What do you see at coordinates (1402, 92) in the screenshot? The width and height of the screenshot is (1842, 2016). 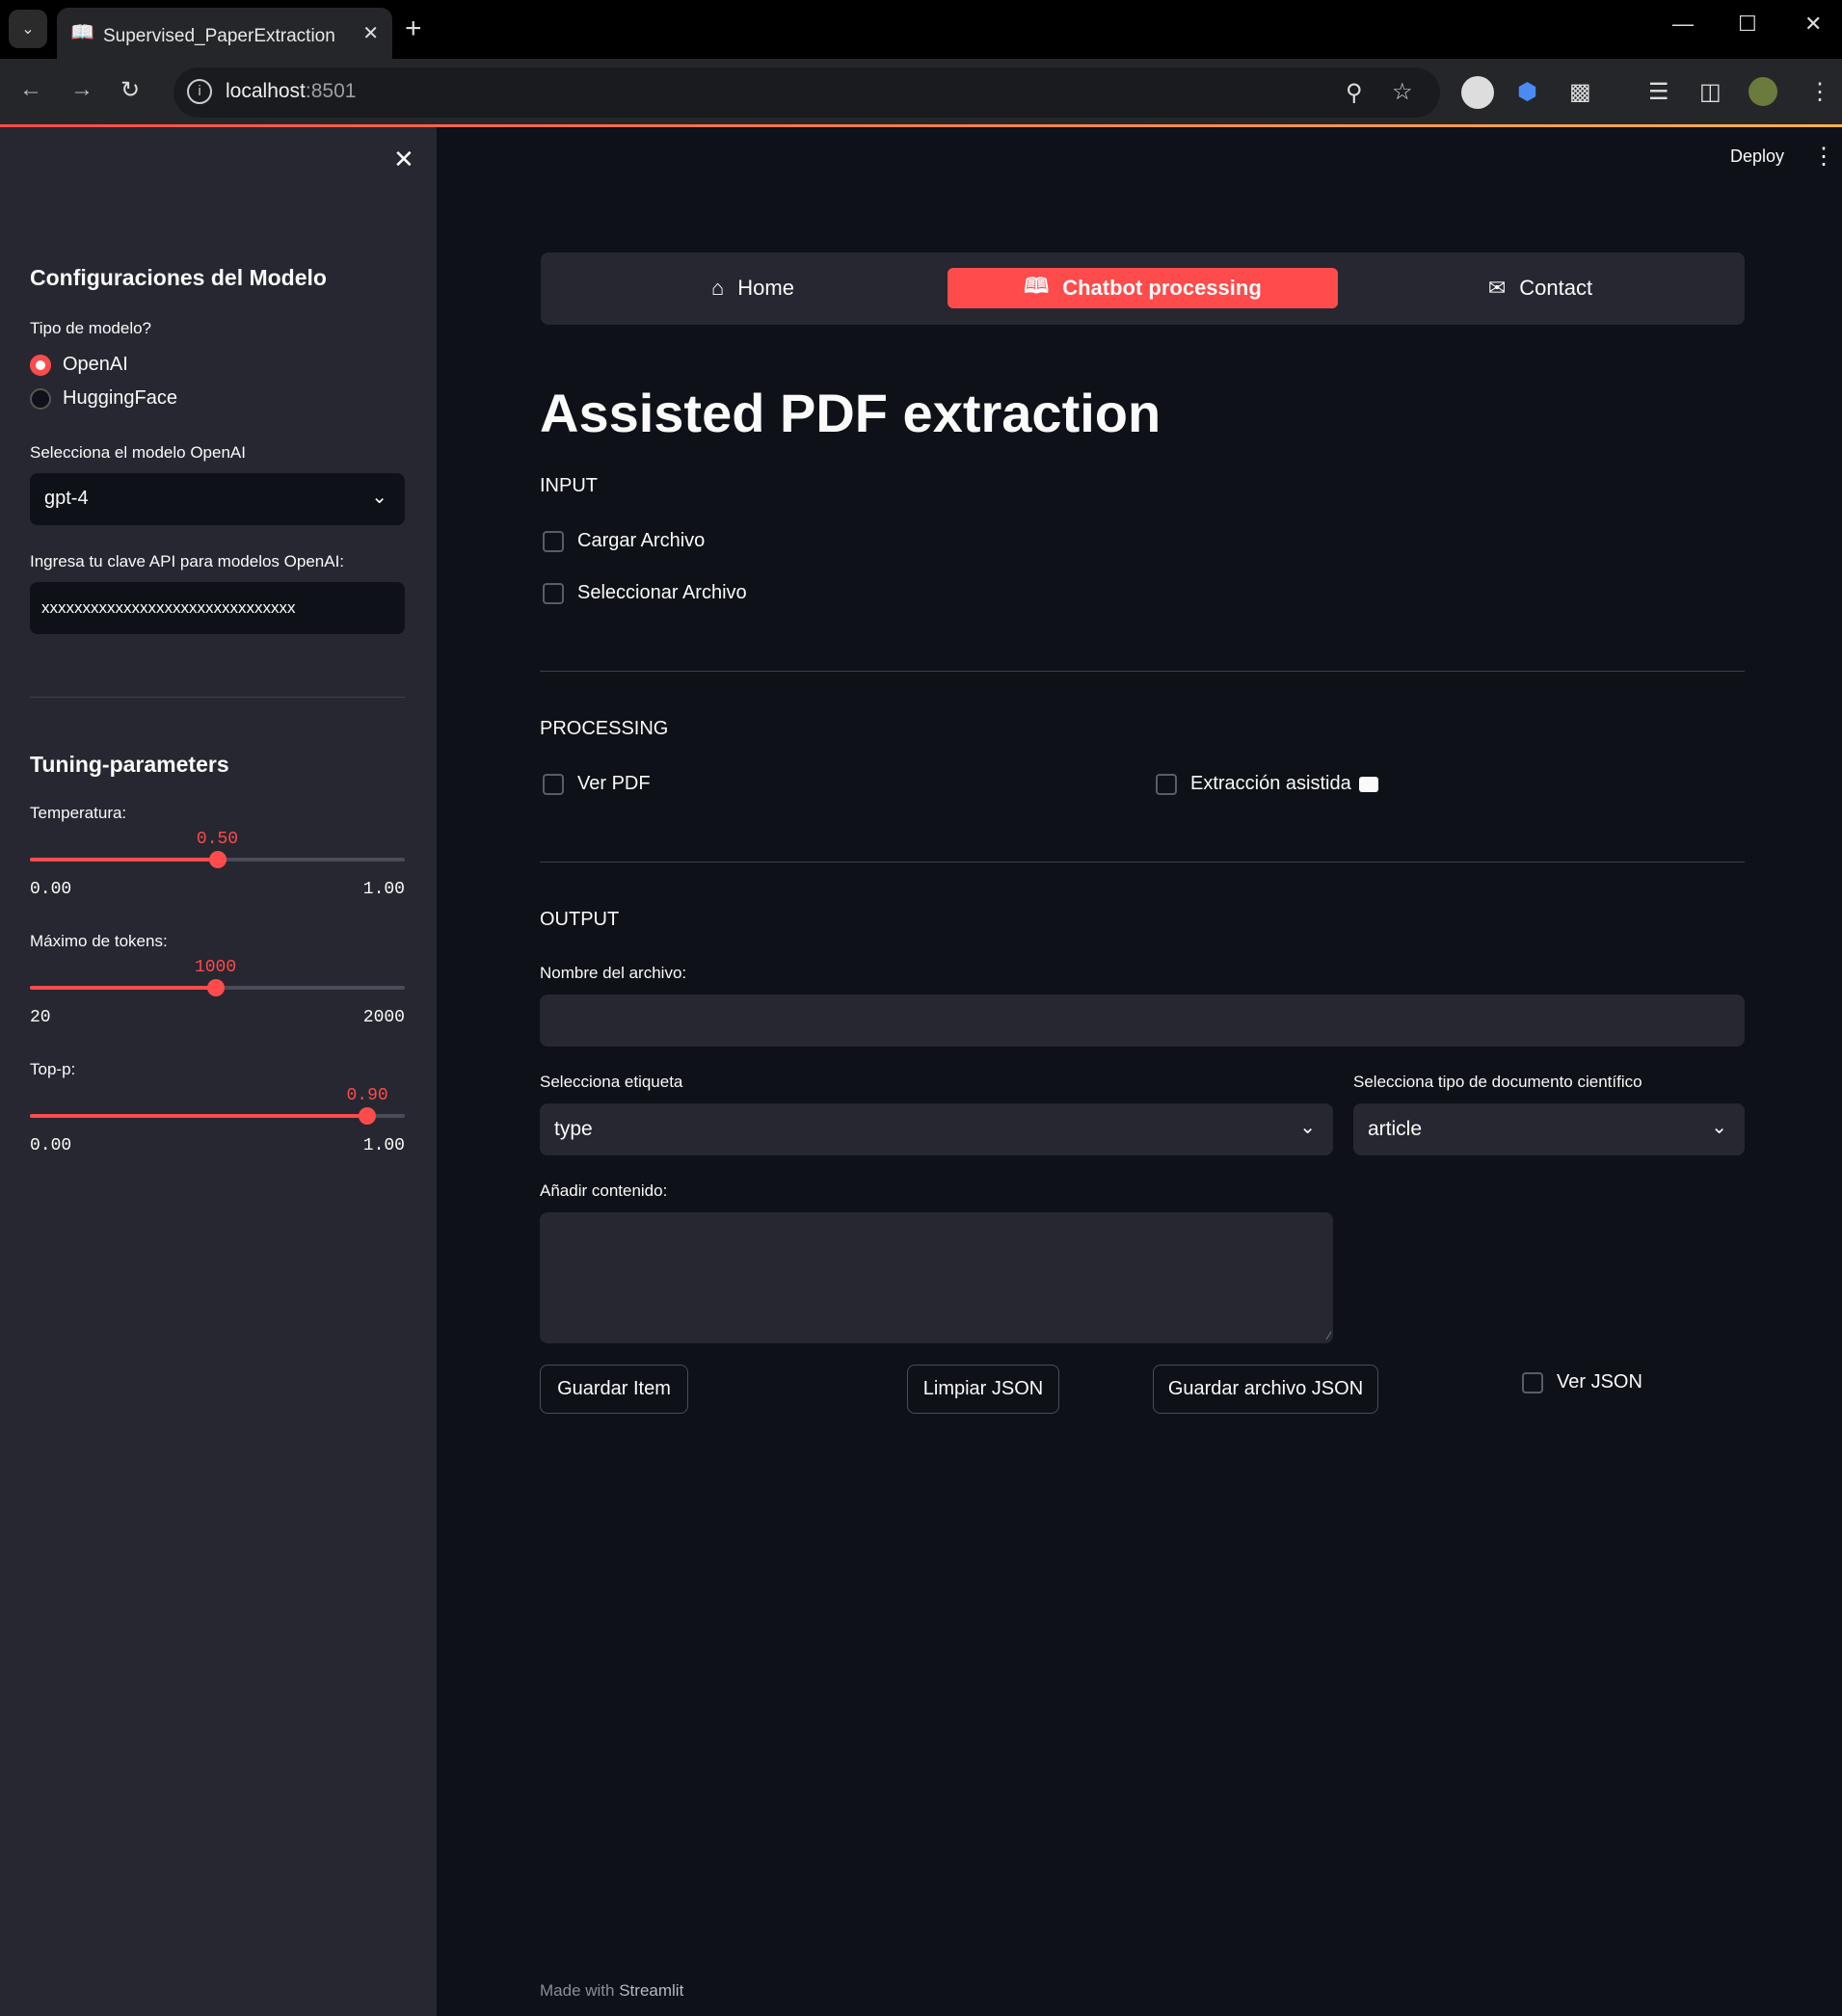 I see `bookmark-star-icon: ☆` at bounding box center [1402, 92].